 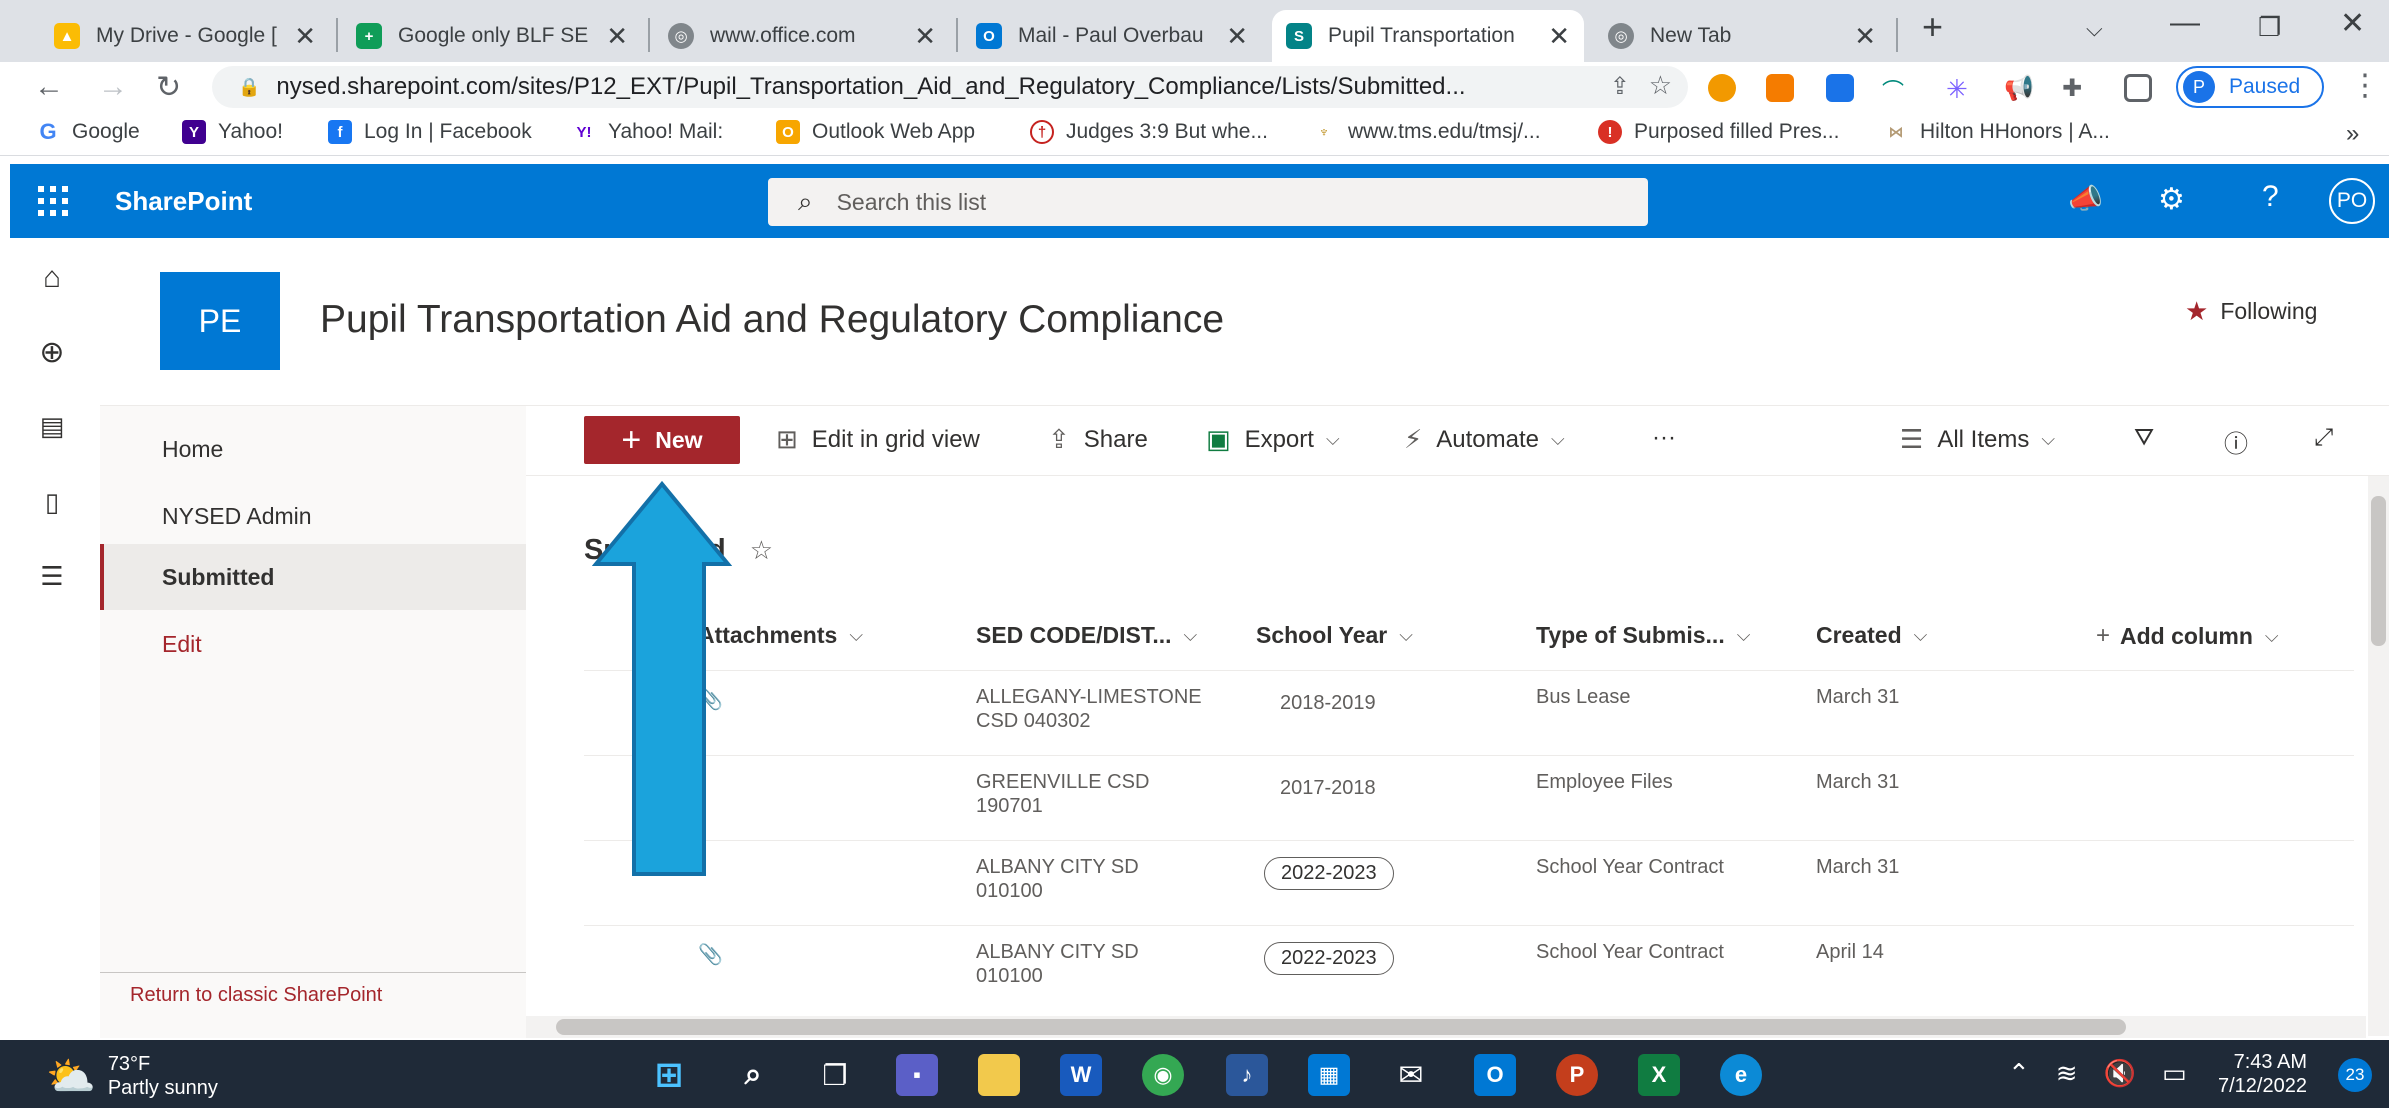 I want to click on windows-start-icon: ⊞, so click(x=669, y=1075).